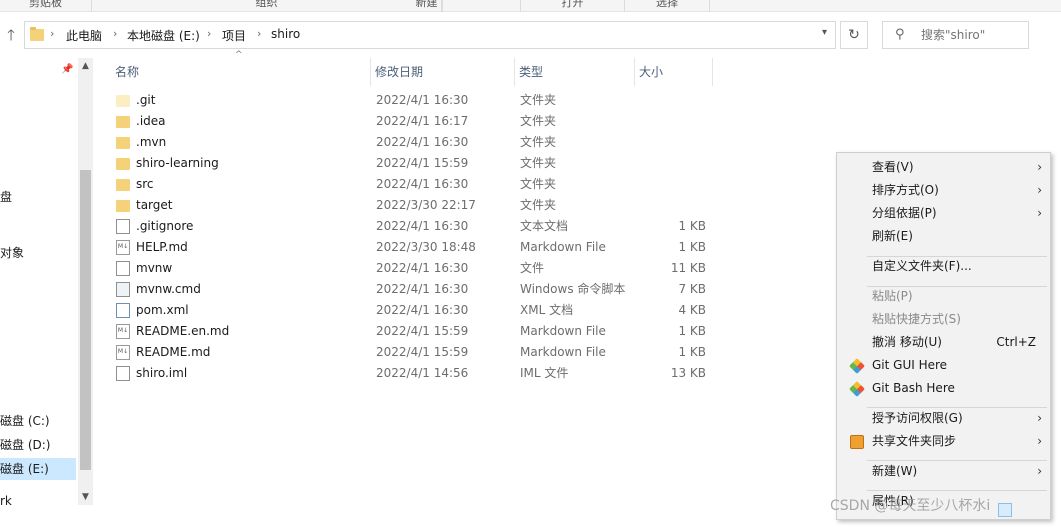 Image resolution: width=1061 pixels, height=527 pixels. I want to click on share-sync-icon, so click(857, 442).